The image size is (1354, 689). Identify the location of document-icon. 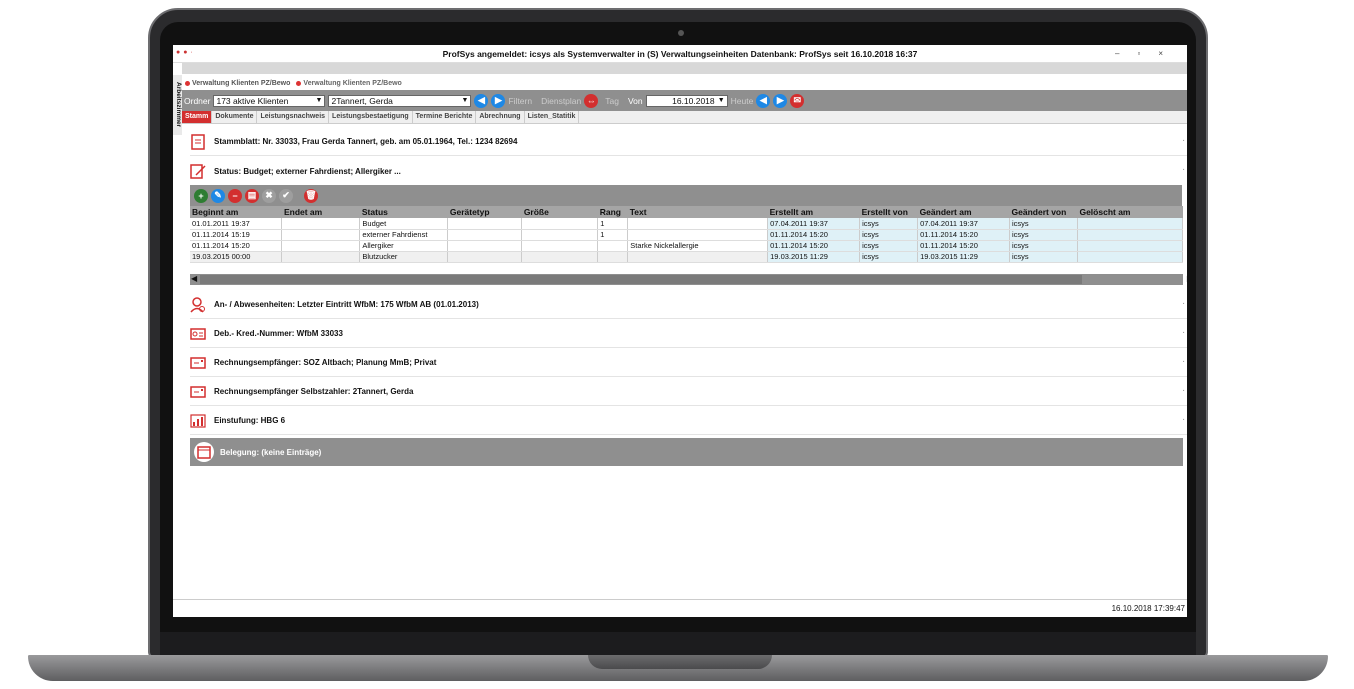
(198, 141).